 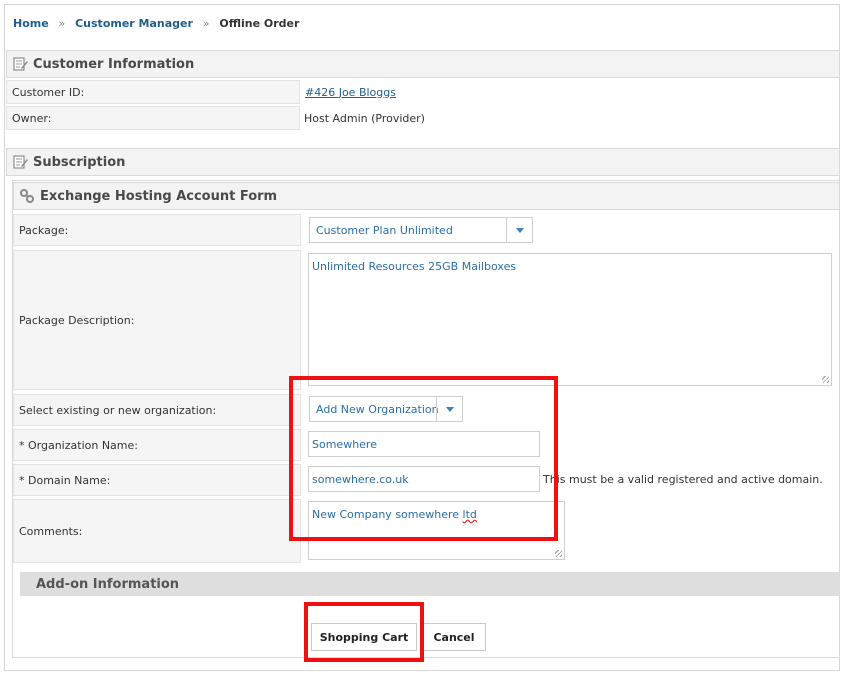 I want to click on highlight-box-shopping-cart, so click(x=364, y=632).